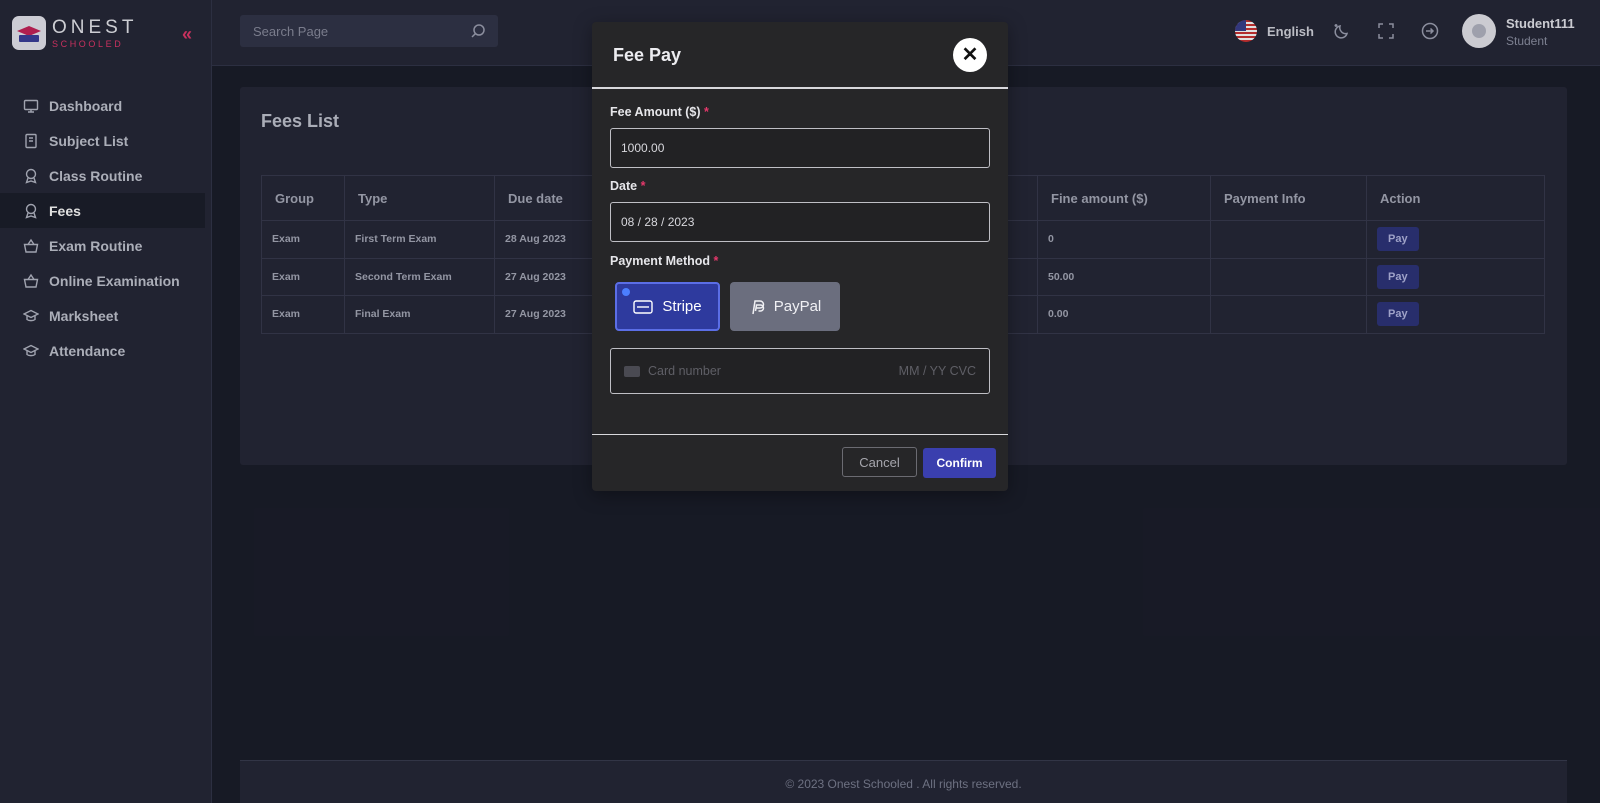 This screenshot has width=1600, height=803. What do you see at coordinates (800, 148) in the screenshot?
I see `fee-amount-field: 1000.00` at bounding box center [800, 148].